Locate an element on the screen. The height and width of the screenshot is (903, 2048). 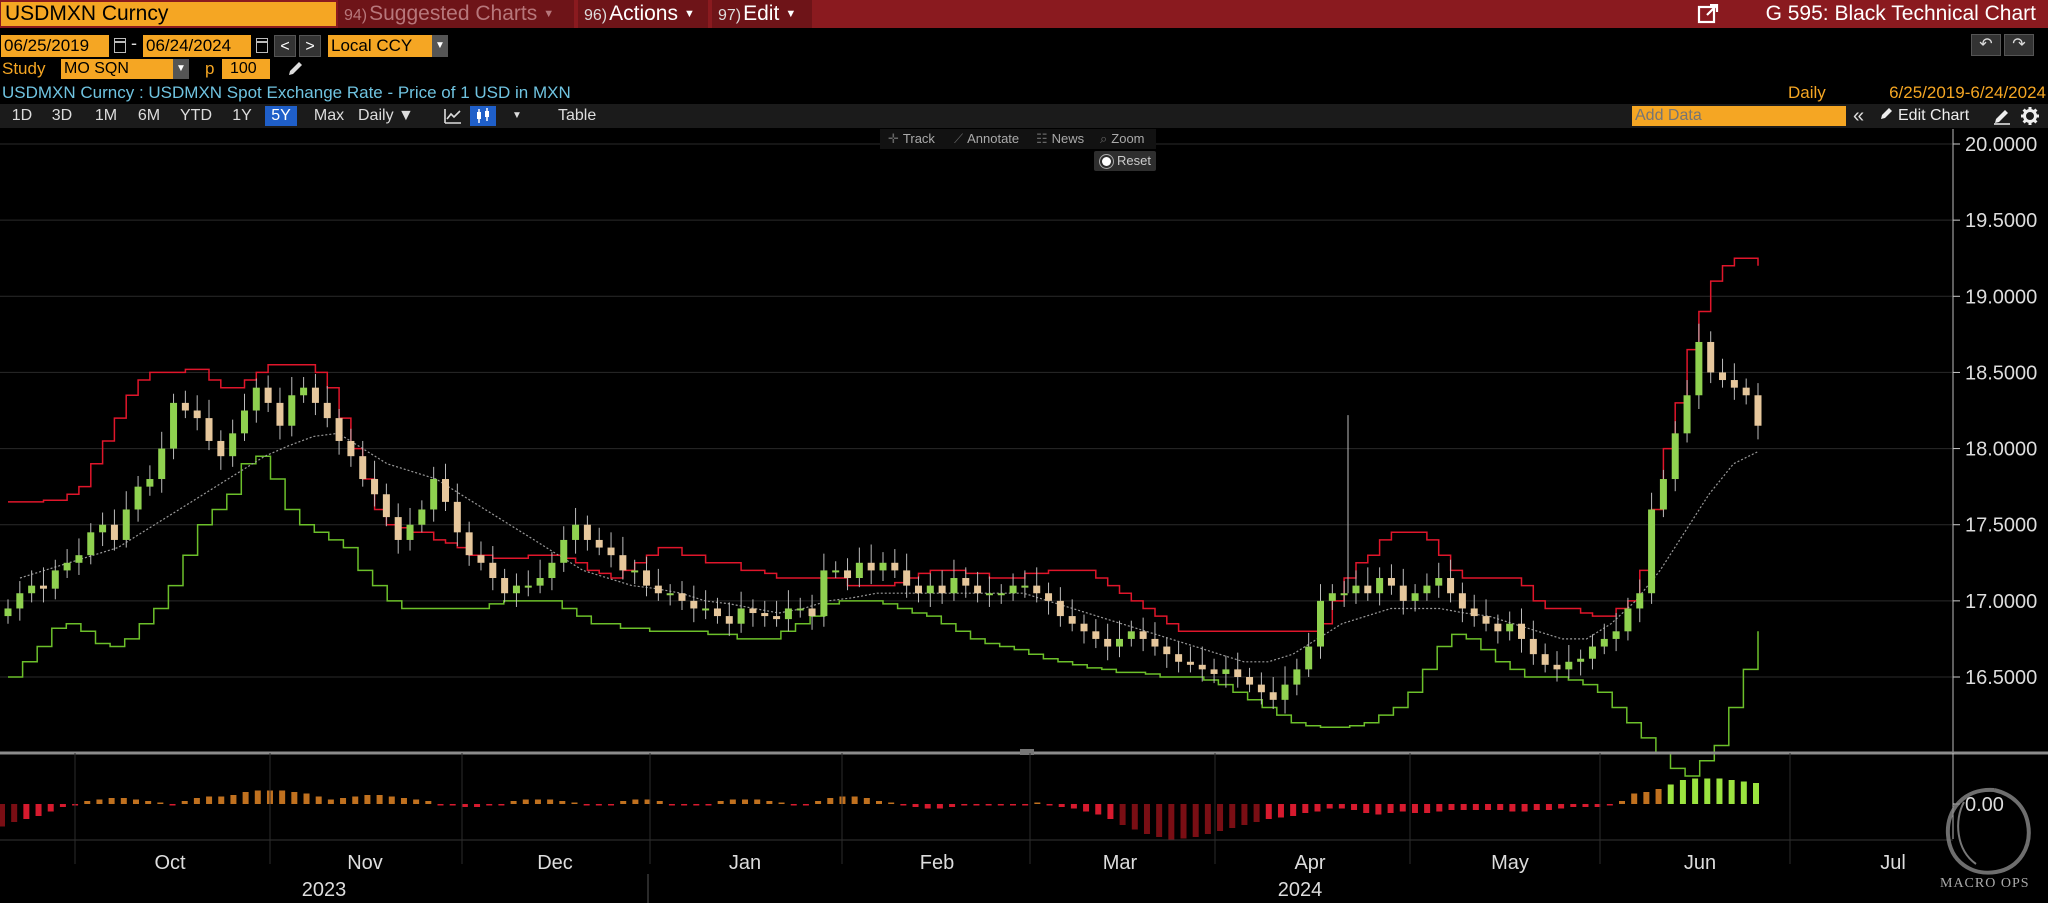
end-date-input: 06/24/2024 is located at coordinates (197, 46).